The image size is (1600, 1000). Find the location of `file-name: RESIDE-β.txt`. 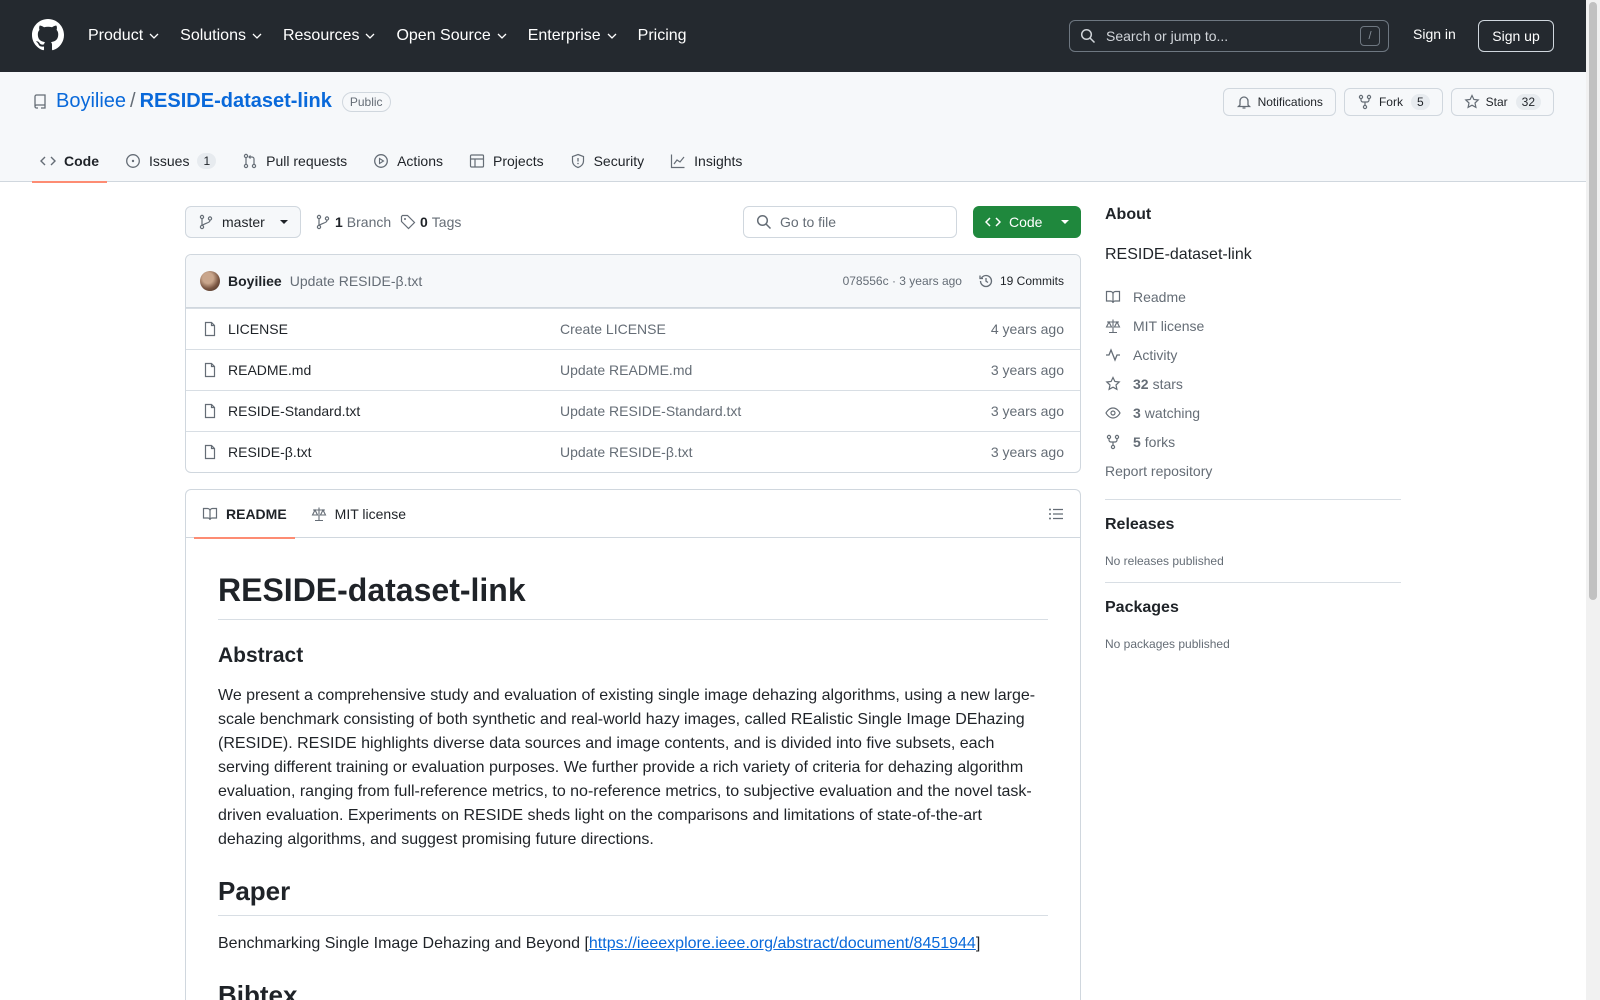

file-name: RESIDE-β.txt is located at coordinates (394, 452).